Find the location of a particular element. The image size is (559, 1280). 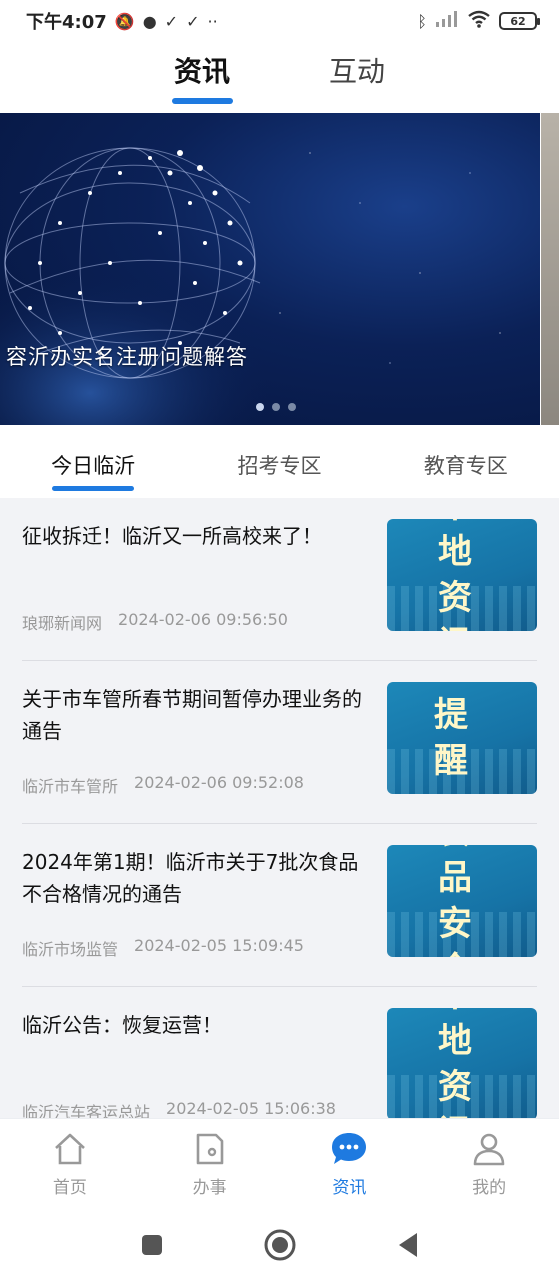

nav-services: 办事 is located at coordinates (210, 1164).